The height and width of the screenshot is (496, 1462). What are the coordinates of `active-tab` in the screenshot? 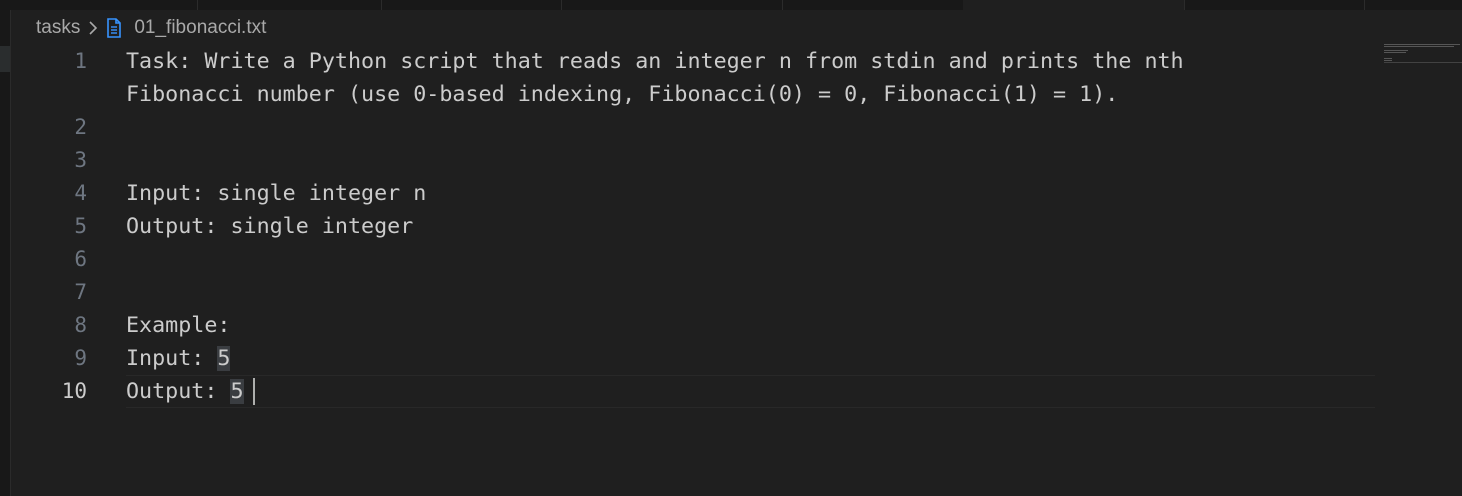 It's located at (1073, 5).